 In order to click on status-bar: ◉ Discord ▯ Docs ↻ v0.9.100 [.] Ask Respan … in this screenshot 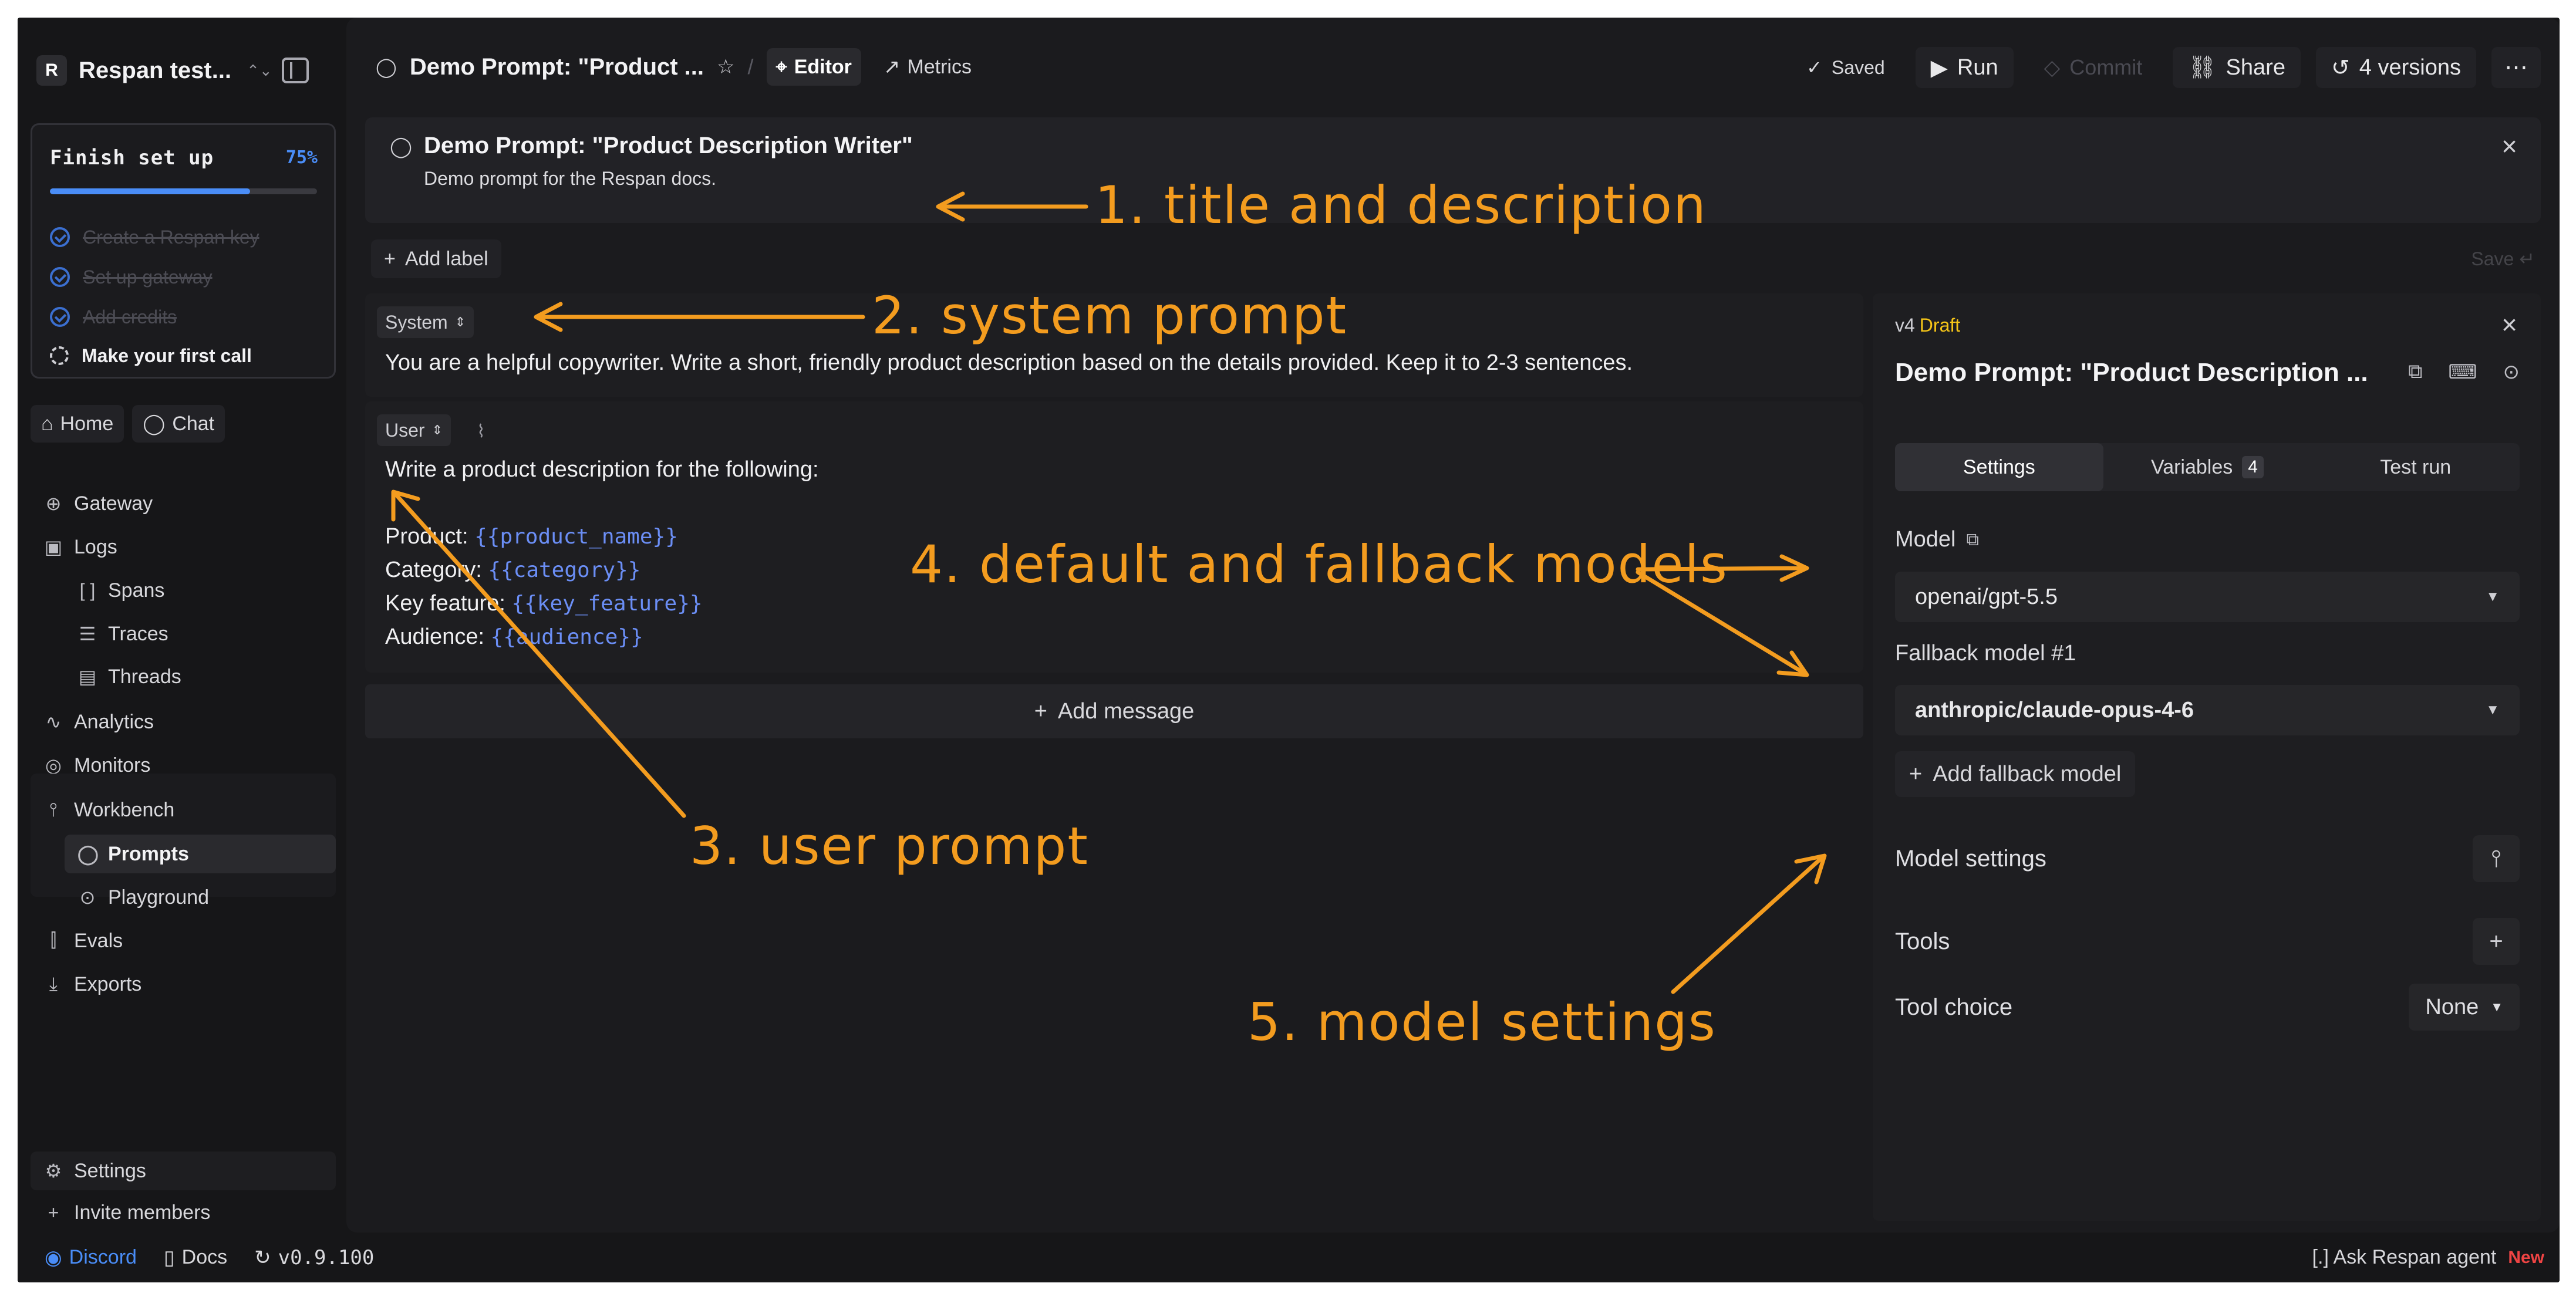, I will do `click(1289, 1258)`.